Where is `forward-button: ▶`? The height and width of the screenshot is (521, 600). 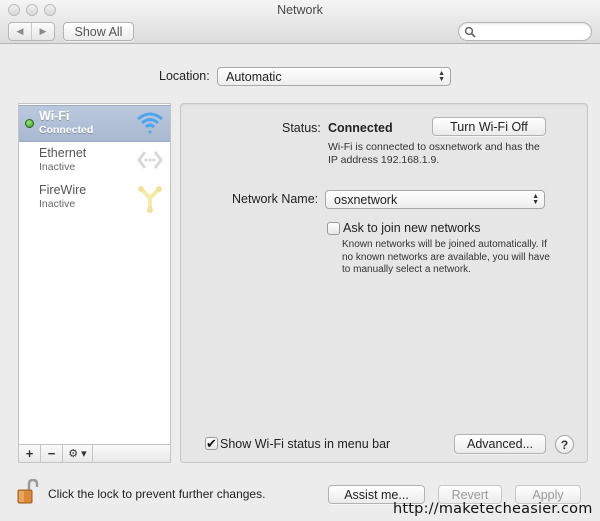
forward-button: ▶ is located at coordinates (43, 31).